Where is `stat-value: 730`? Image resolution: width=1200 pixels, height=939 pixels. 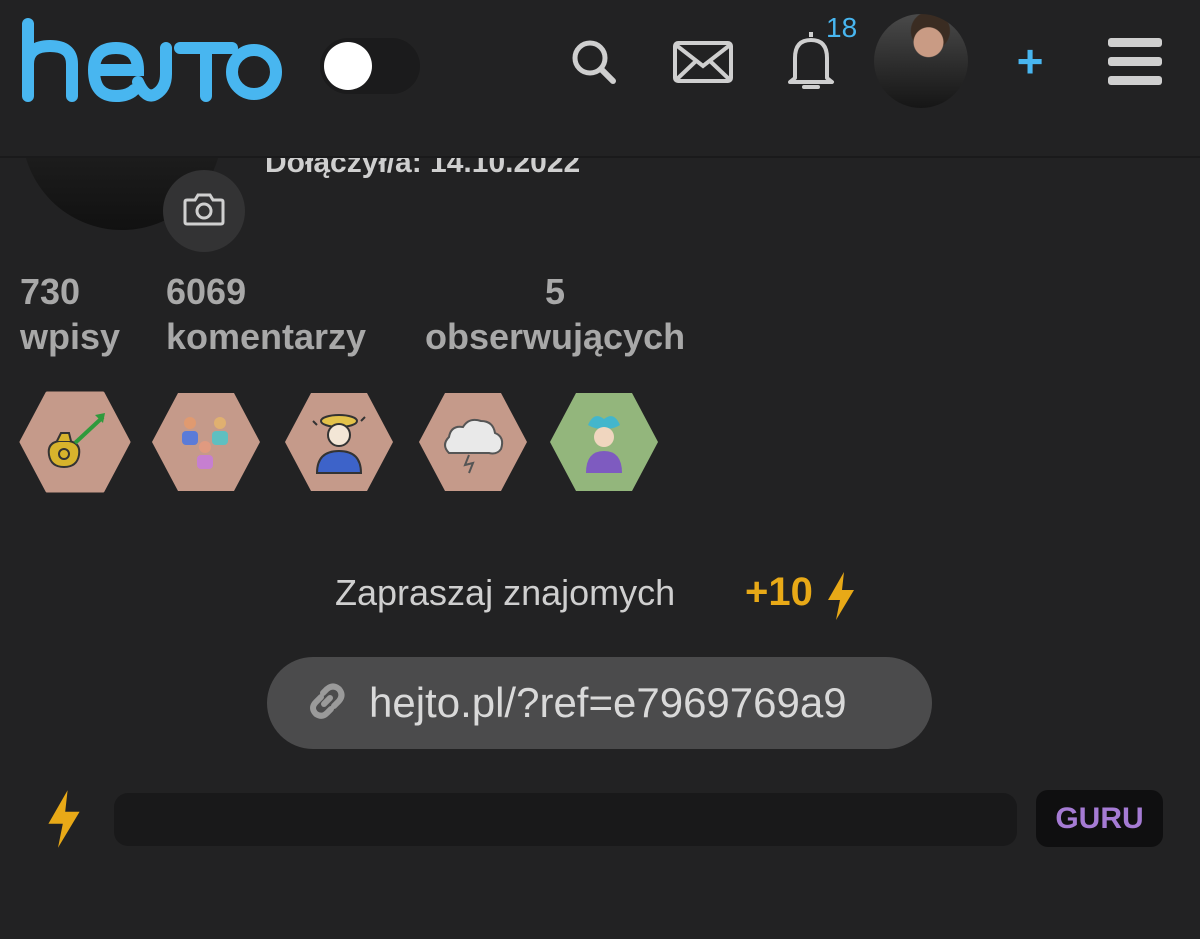
stat-value: 730 is located at coordinates (50, 291).